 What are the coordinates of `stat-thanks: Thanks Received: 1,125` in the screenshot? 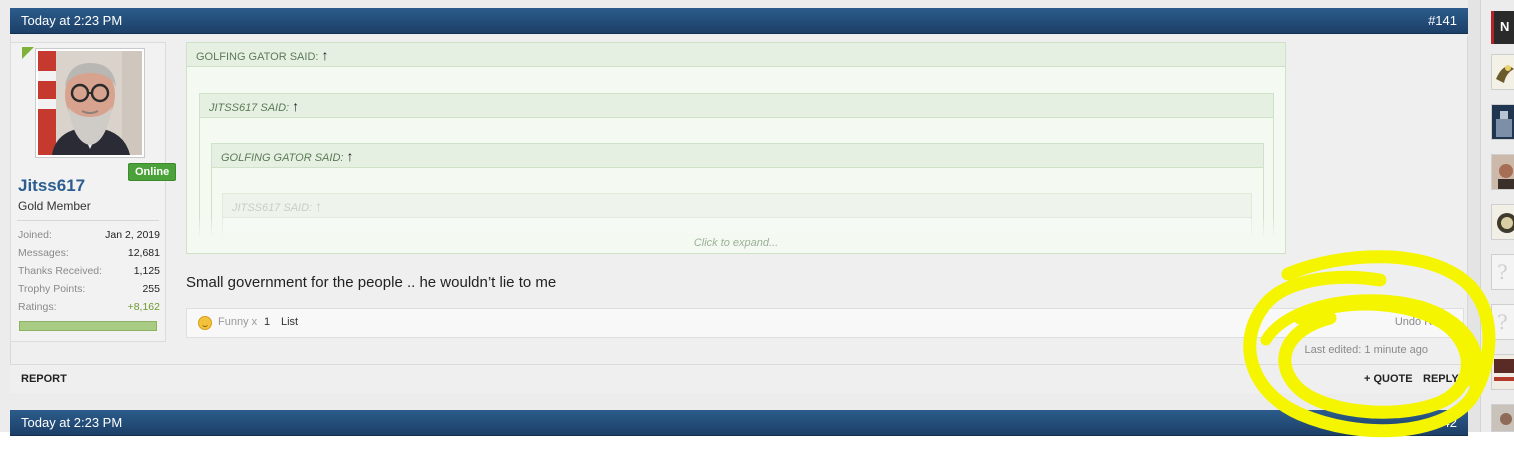 It's located at (89, 271).